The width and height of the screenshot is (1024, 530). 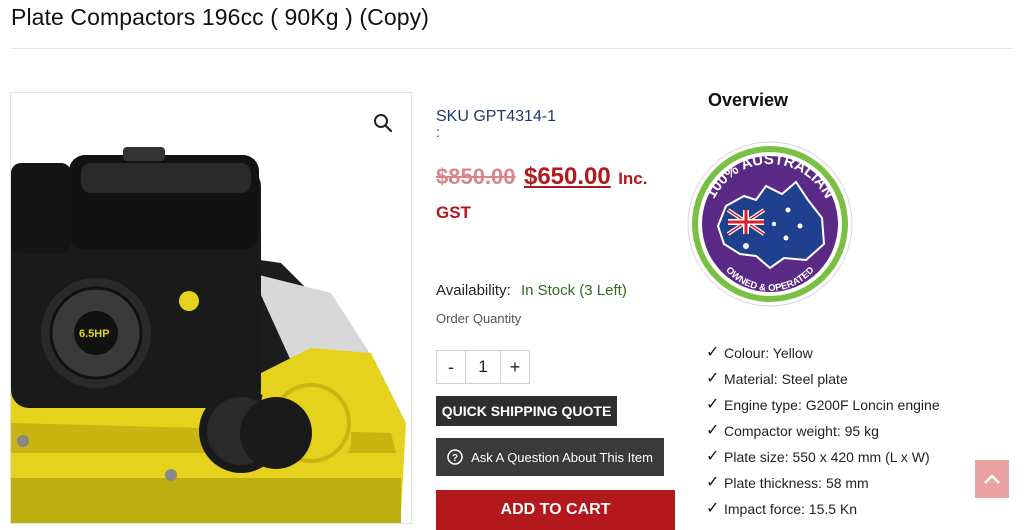 I want to click on sale-price: $650.00, so click(x=567, y=176).